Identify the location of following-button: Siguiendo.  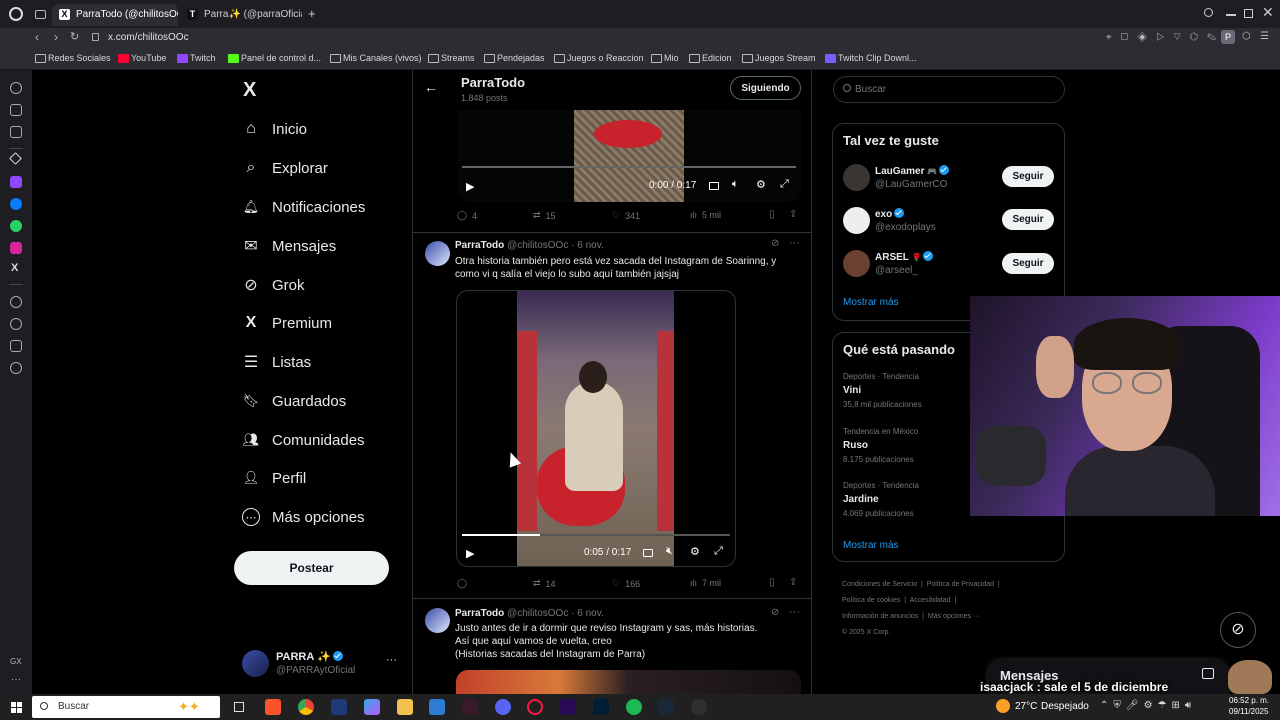
(765, 88).